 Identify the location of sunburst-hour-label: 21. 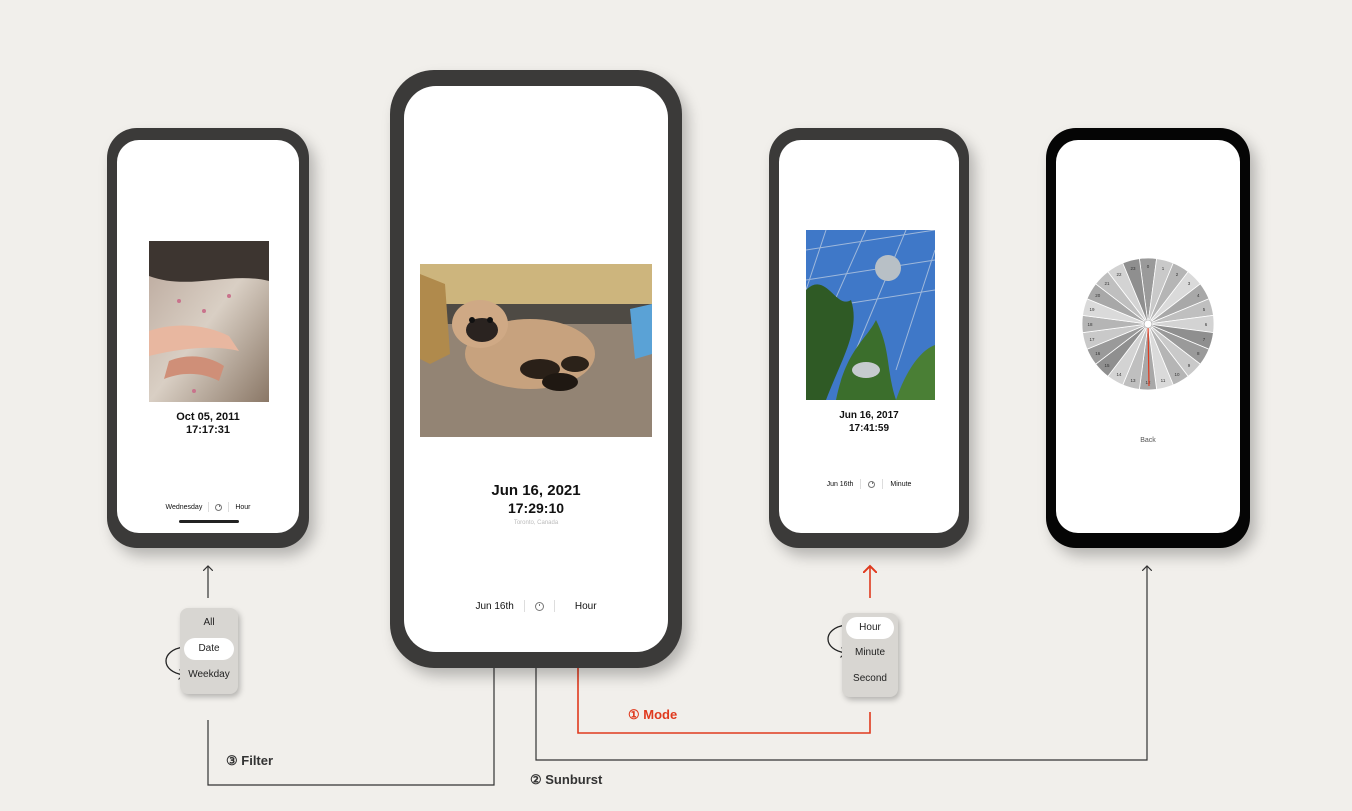
(1107, 283).